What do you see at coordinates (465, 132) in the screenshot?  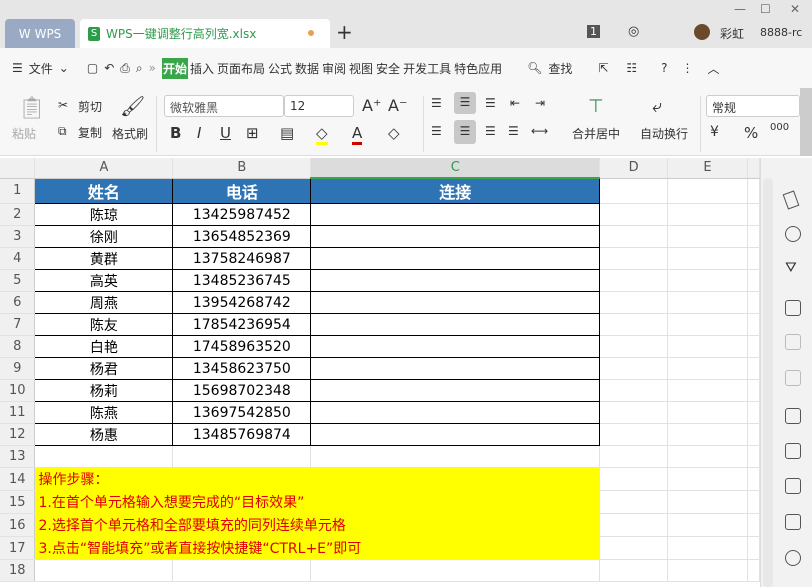 I see `align-center-icon: ☰` at bounding box center [465, 132].